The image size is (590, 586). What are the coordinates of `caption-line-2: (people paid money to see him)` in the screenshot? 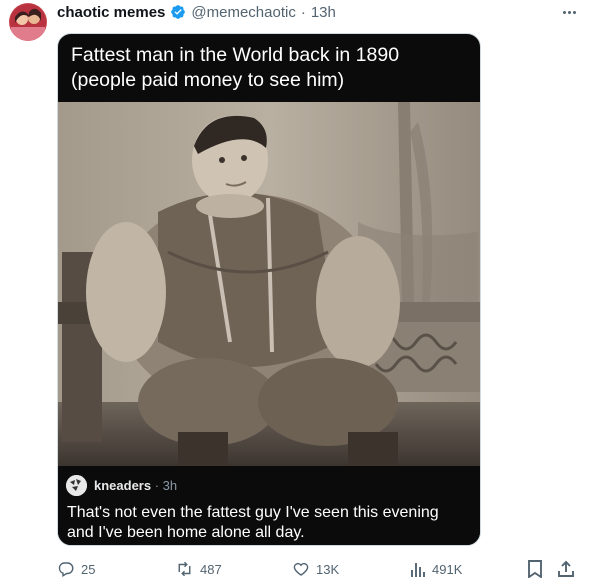 It's located at (208, 80).